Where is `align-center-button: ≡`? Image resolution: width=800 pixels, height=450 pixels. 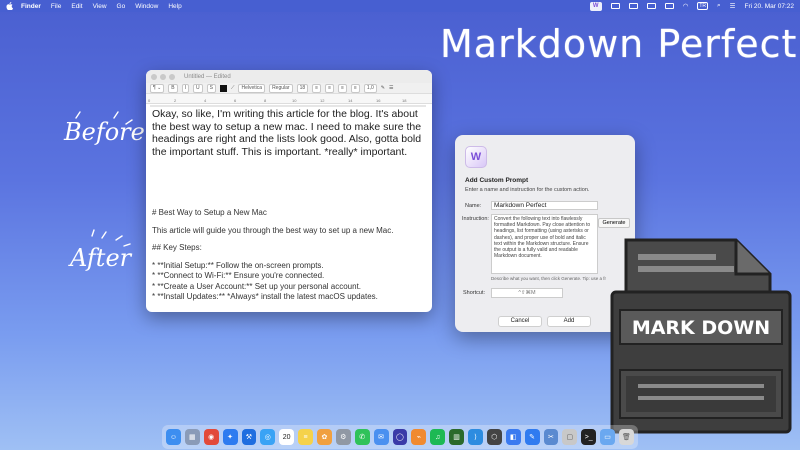 align-center-button: ≡ is located at coordinates (329, 88).